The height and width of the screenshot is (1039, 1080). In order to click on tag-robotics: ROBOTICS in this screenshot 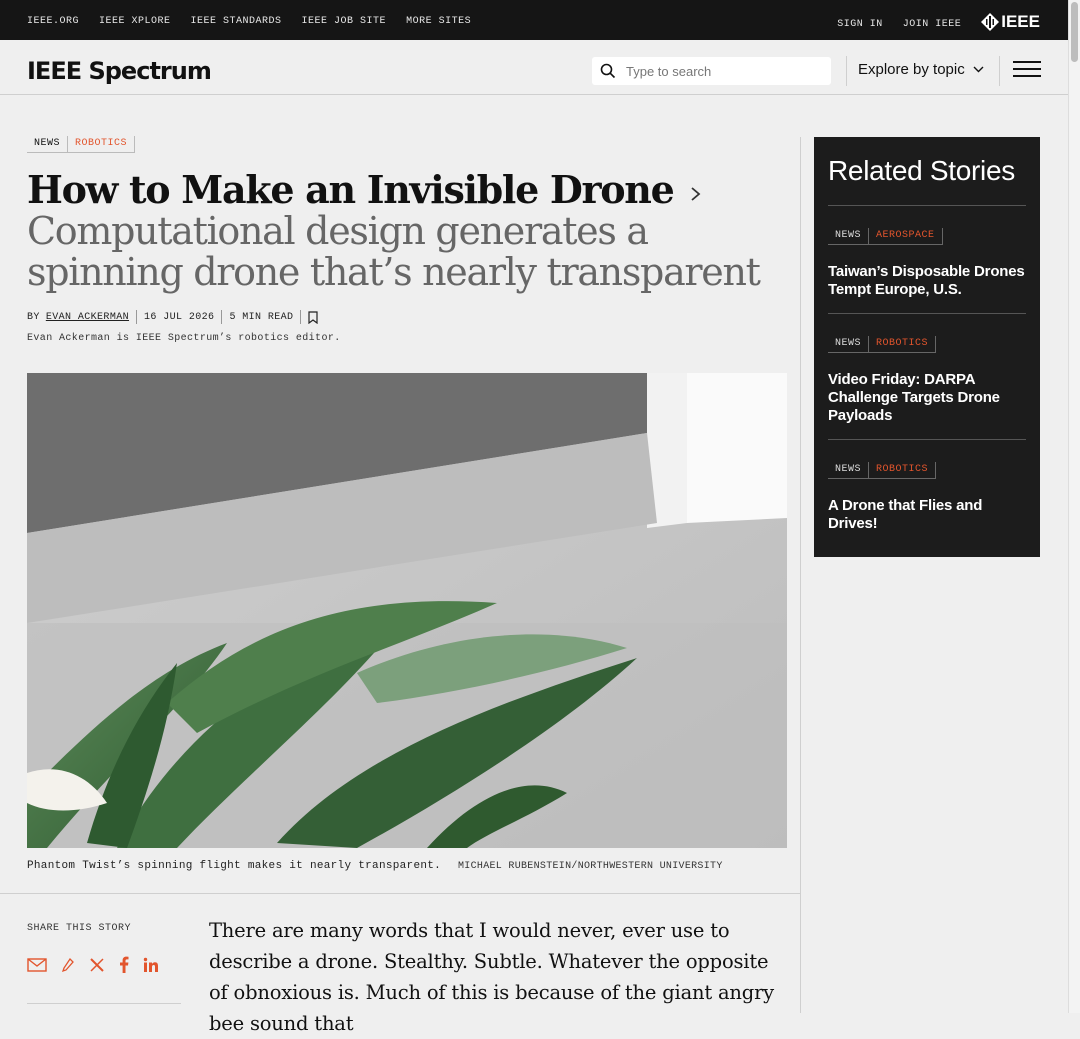, I will do `click(102, 144)`.